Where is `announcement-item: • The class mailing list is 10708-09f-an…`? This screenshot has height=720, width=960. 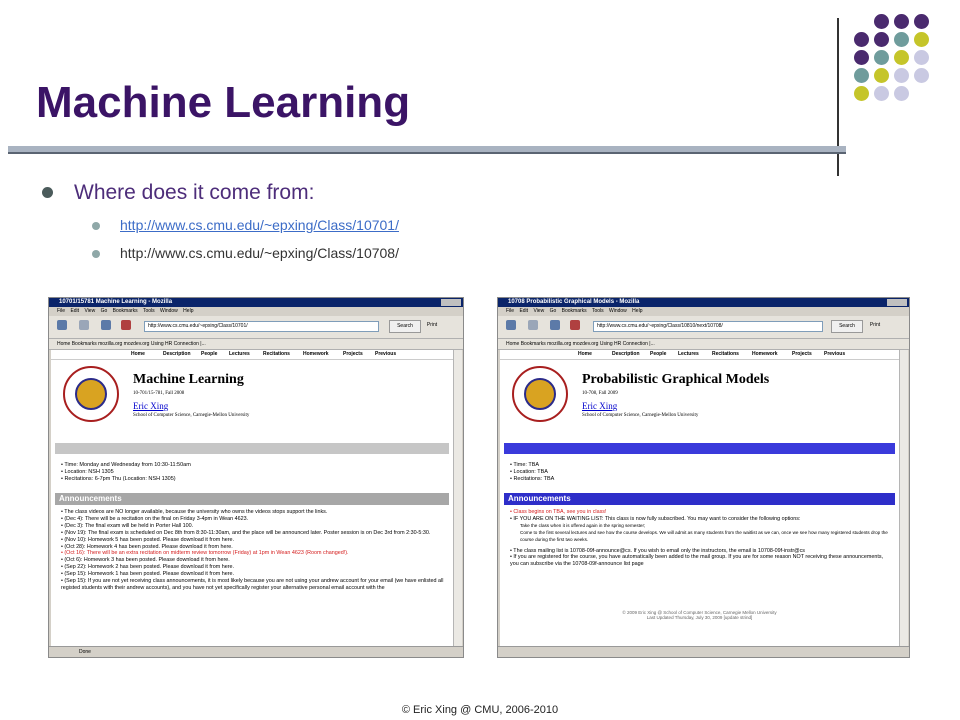
announcement-item: • The class mailing list is 10708-09f-an… is located at coordinates (657, 550).